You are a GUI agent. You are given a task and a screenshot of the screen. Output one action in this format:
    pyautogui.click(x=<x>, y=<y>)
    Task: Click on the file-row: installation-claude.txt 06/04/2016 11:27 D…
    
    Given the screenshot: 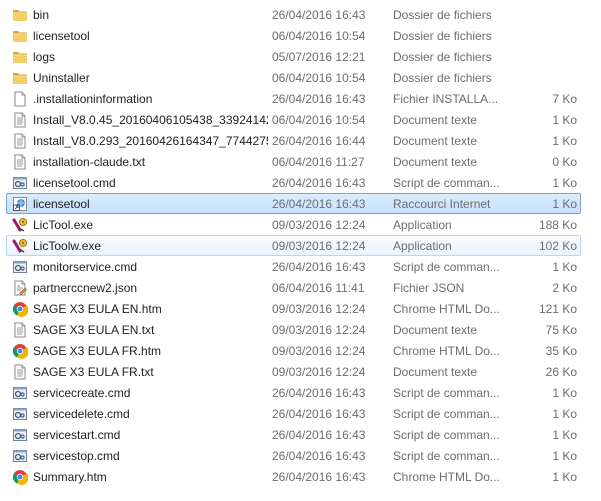 What is the action you would take?
    pyautogui.click(x=293, y=161)
    